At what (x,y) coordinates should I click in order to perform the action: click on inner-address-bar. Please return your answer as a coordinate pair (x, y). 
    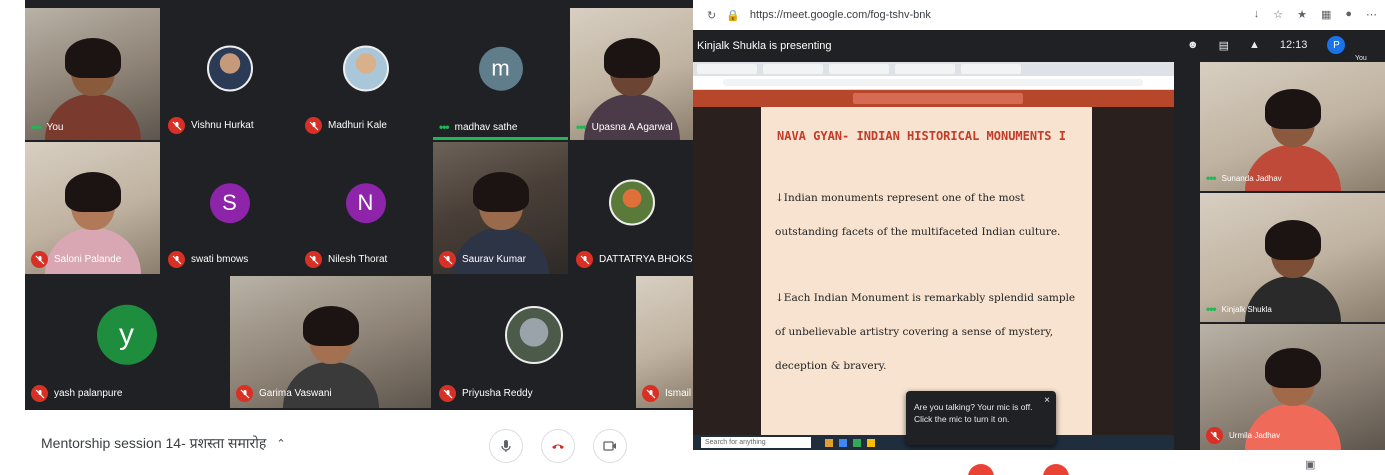
    Looking at the image, I should click on (933, 83).